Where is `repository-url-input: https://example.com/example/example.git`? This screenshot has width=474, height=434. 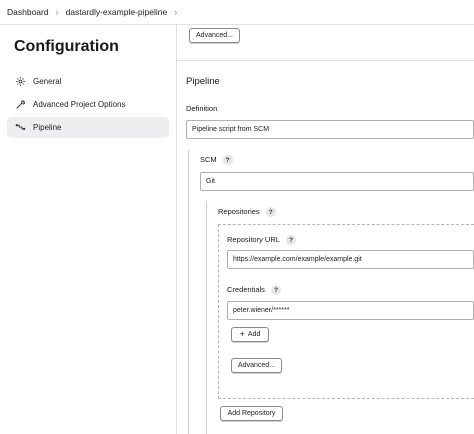
repository-url-input: https://example.com/example/example.git is located at coordinates (350, 259).